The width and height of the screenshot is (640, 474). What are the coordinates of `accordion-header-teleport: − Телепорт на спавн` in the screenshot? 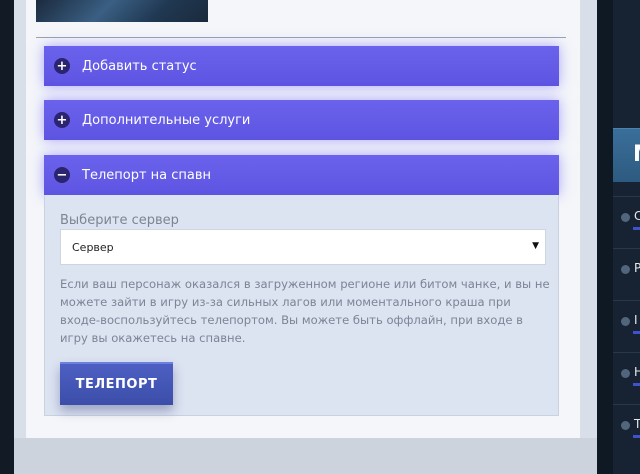 It's located at (301, 175).